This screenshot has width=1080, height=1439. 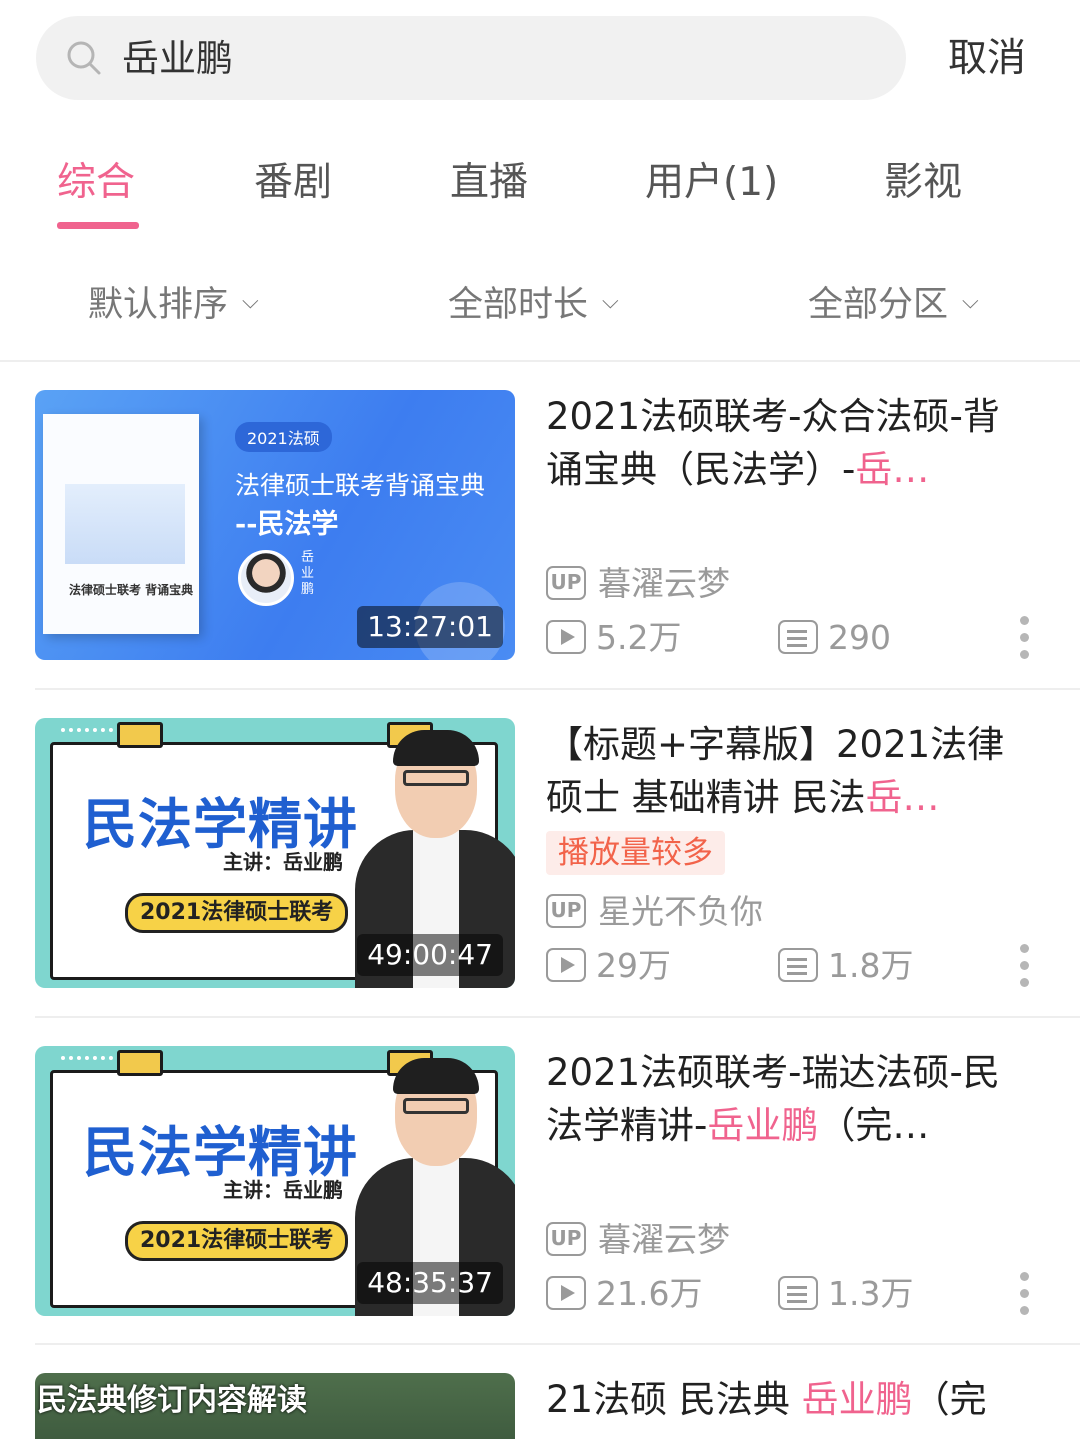 I want to click on danmaku-count: 290, so click(x=834, y=638).